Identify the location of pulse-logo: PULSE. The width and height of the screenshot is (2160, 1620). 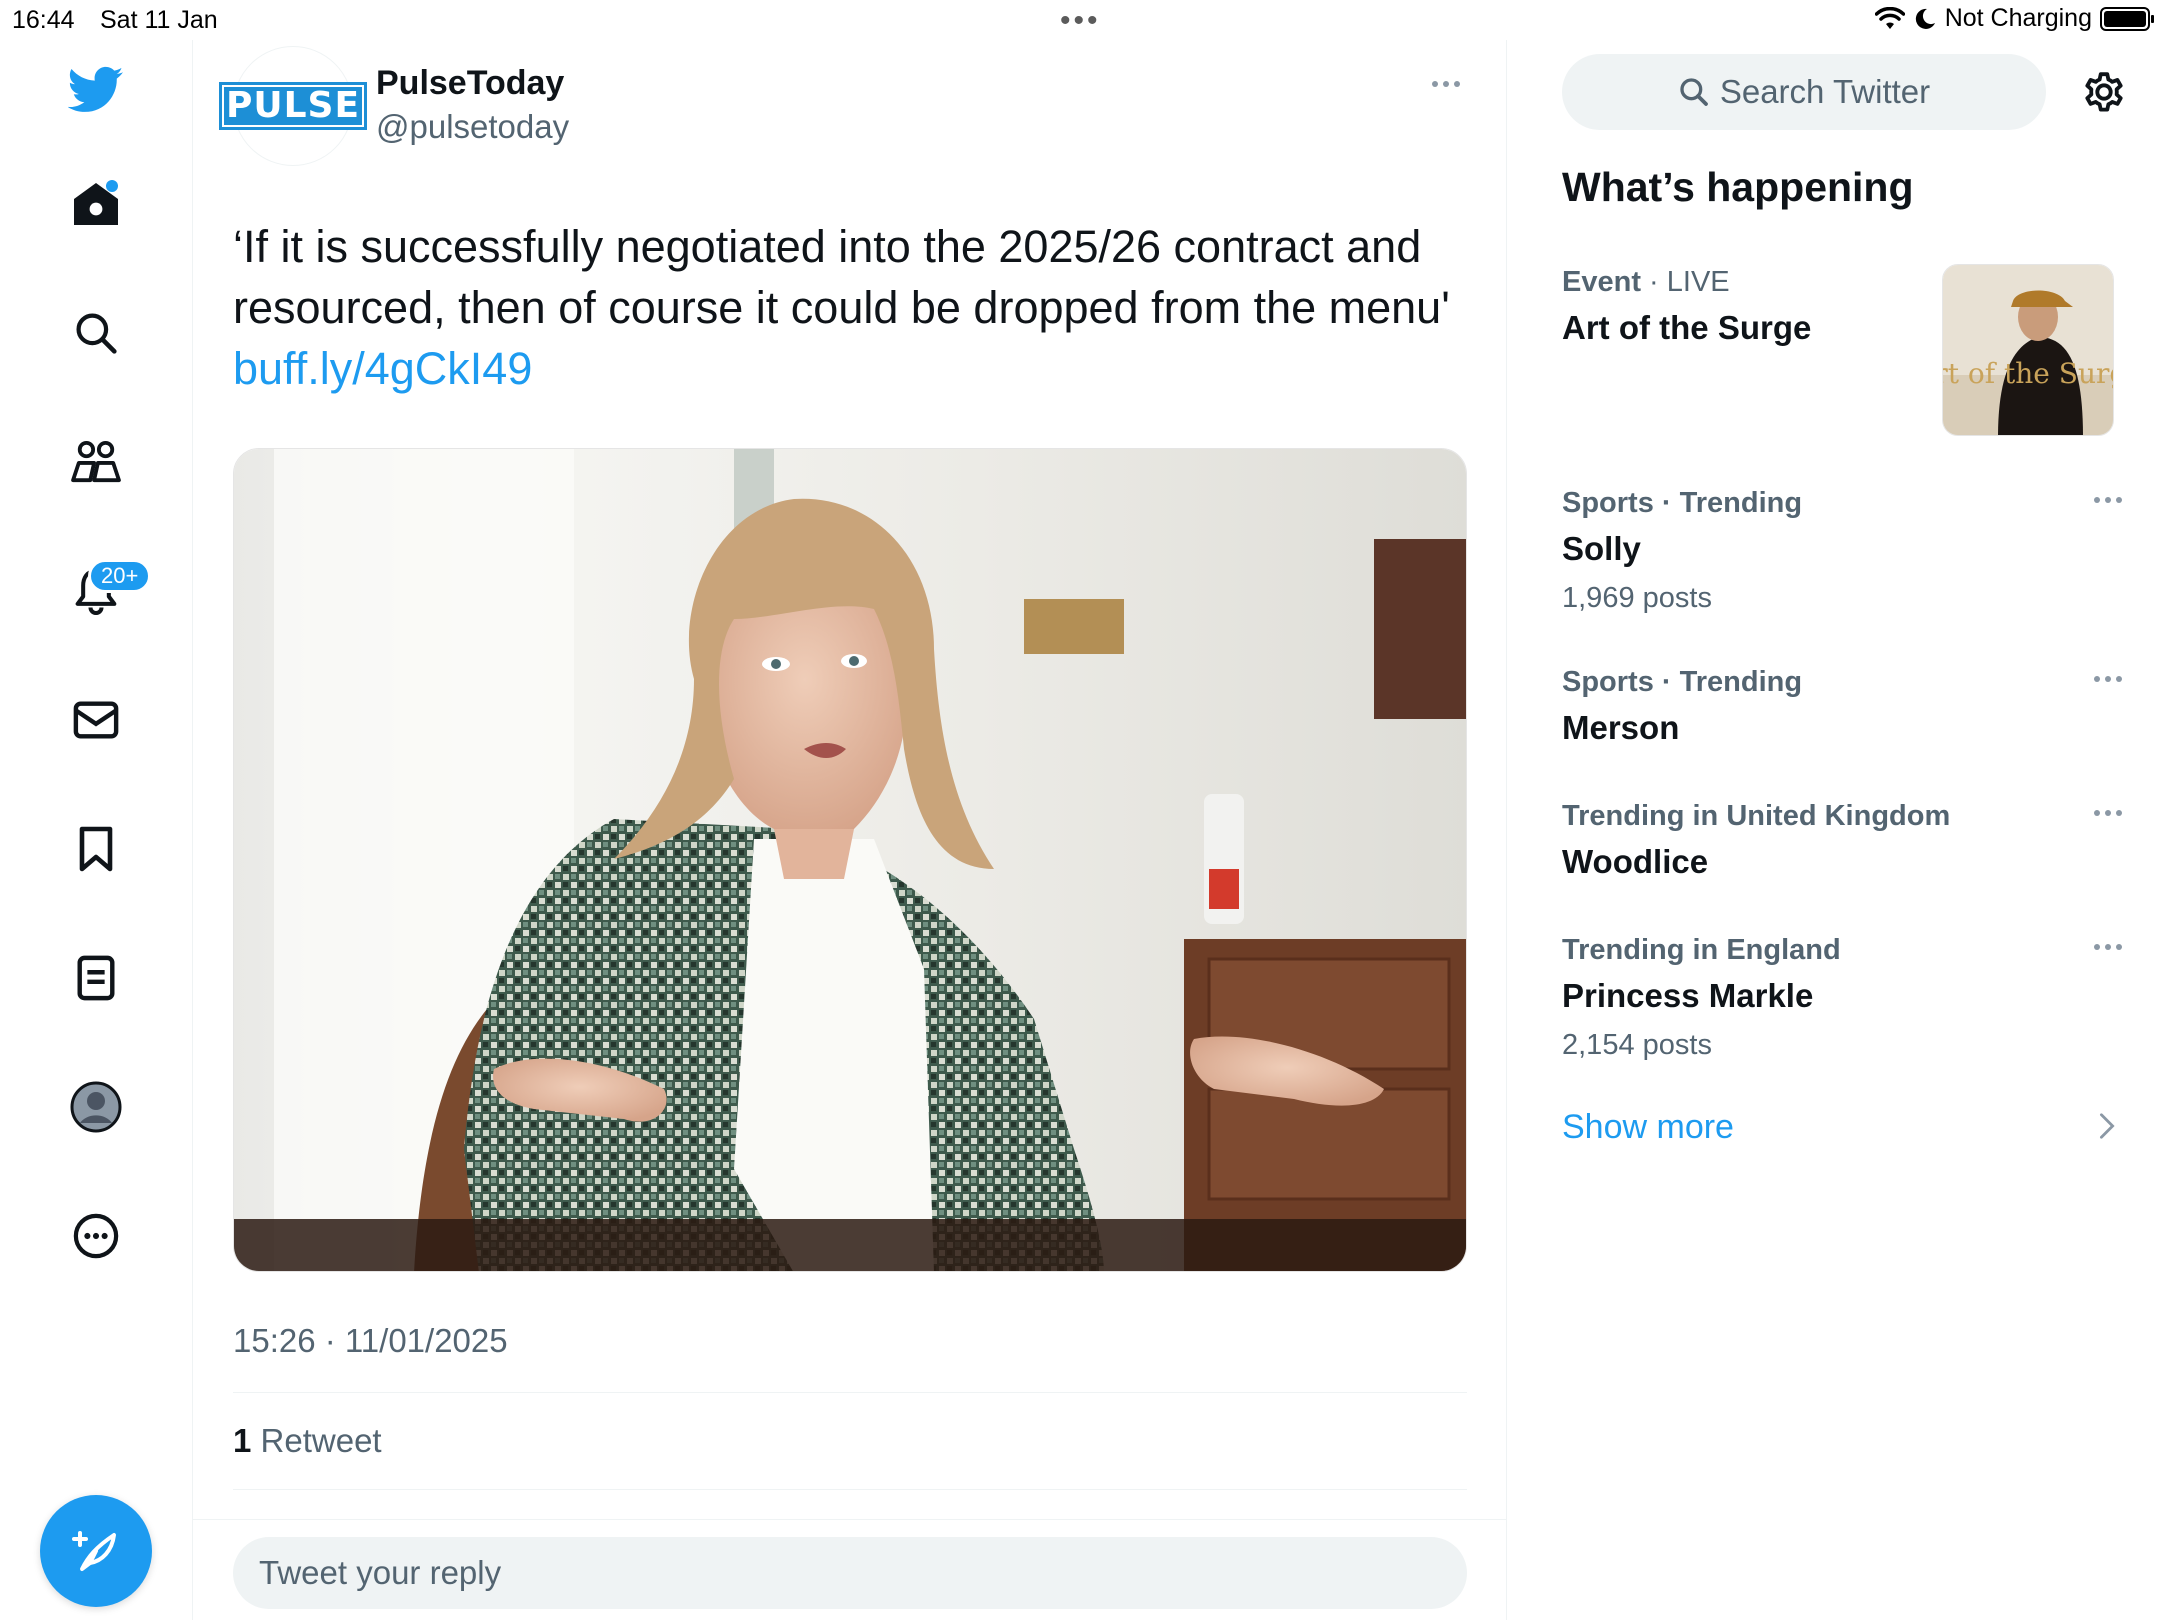
(293, 106).